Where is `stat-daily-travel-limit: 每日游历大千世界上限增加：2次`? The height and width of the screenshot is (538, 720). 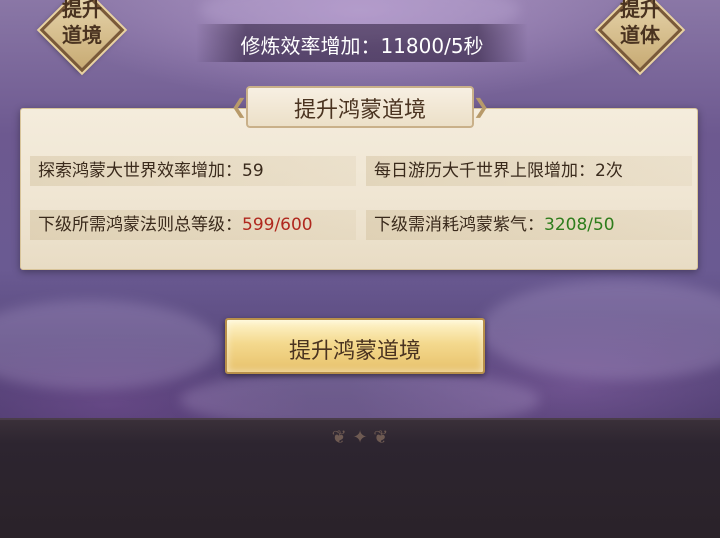 stat-daily-travel-limit: 每日游历大千世界上限增加：2次 is located at coordinates (529, 171).